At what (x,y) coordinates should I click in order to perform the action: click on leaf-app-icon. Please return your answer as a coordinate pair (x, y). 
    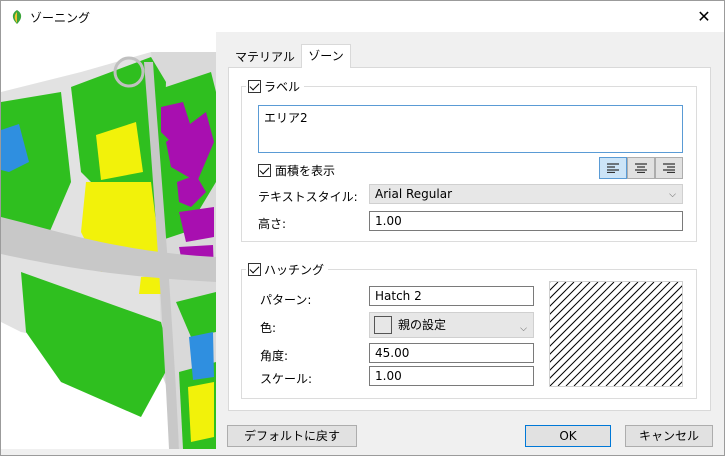
    Looking at the image, I should click on (17, 17).